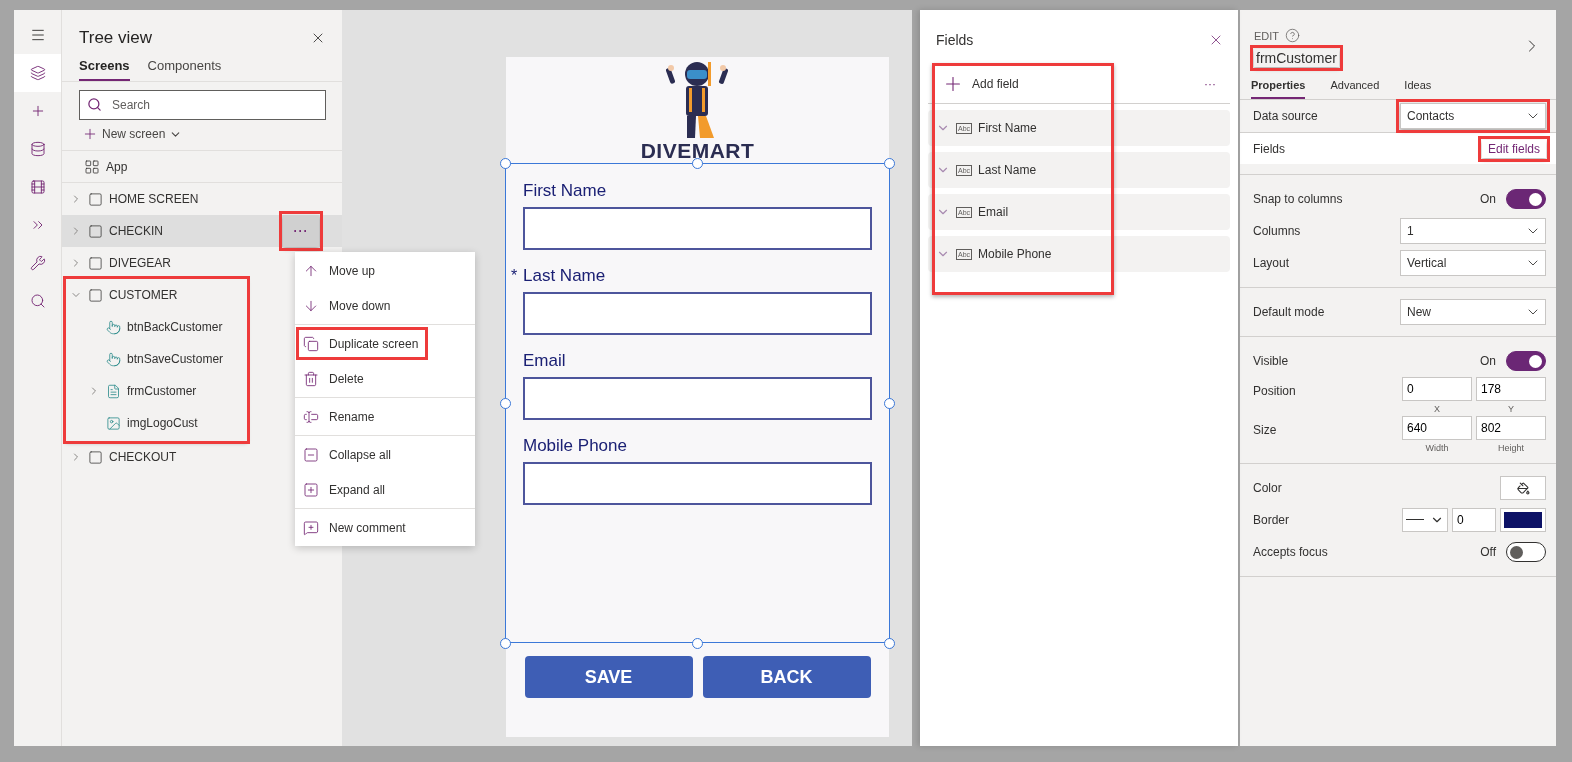 The image size is (1572, 762). Describe the element at coordinates (980, 83) in the screenshot. I see `add-field-button: Add field` at that location.